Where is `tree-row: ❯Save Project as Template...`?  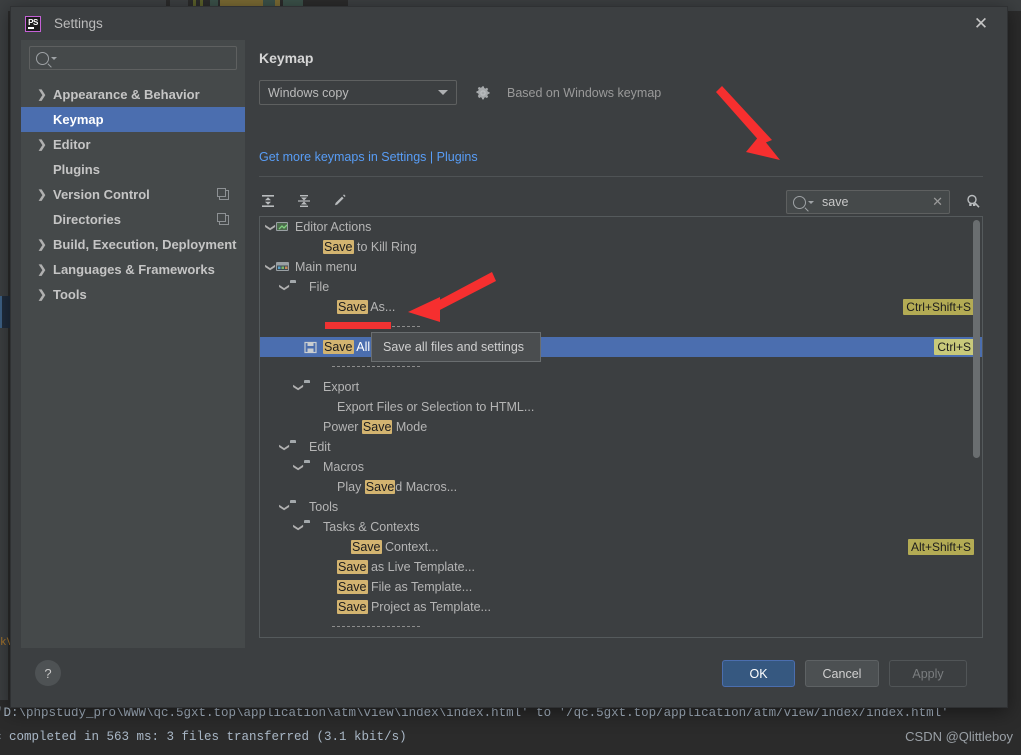
tree-row: ❯Save Project as Template... is located at coordinates (621, 607).